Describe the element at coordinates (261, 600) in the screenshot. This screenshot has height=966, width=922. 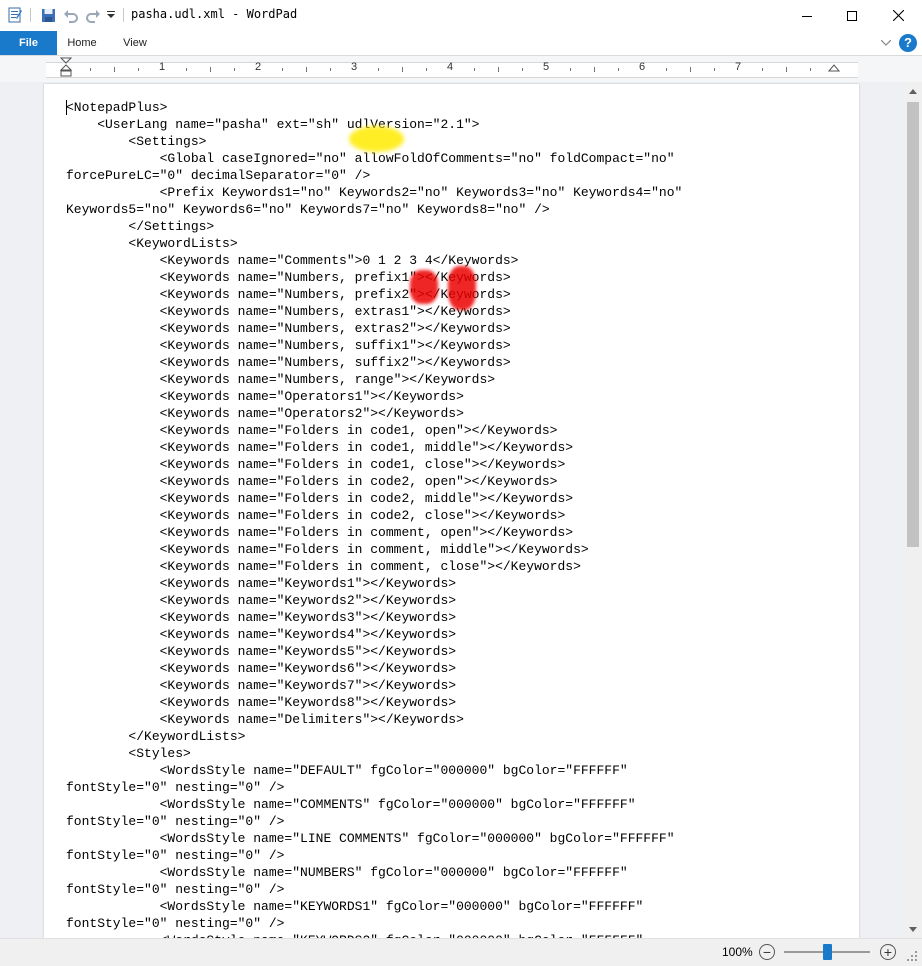
I see `document-line: <Keywords name="Keywords2"></Keywords>` at that location.